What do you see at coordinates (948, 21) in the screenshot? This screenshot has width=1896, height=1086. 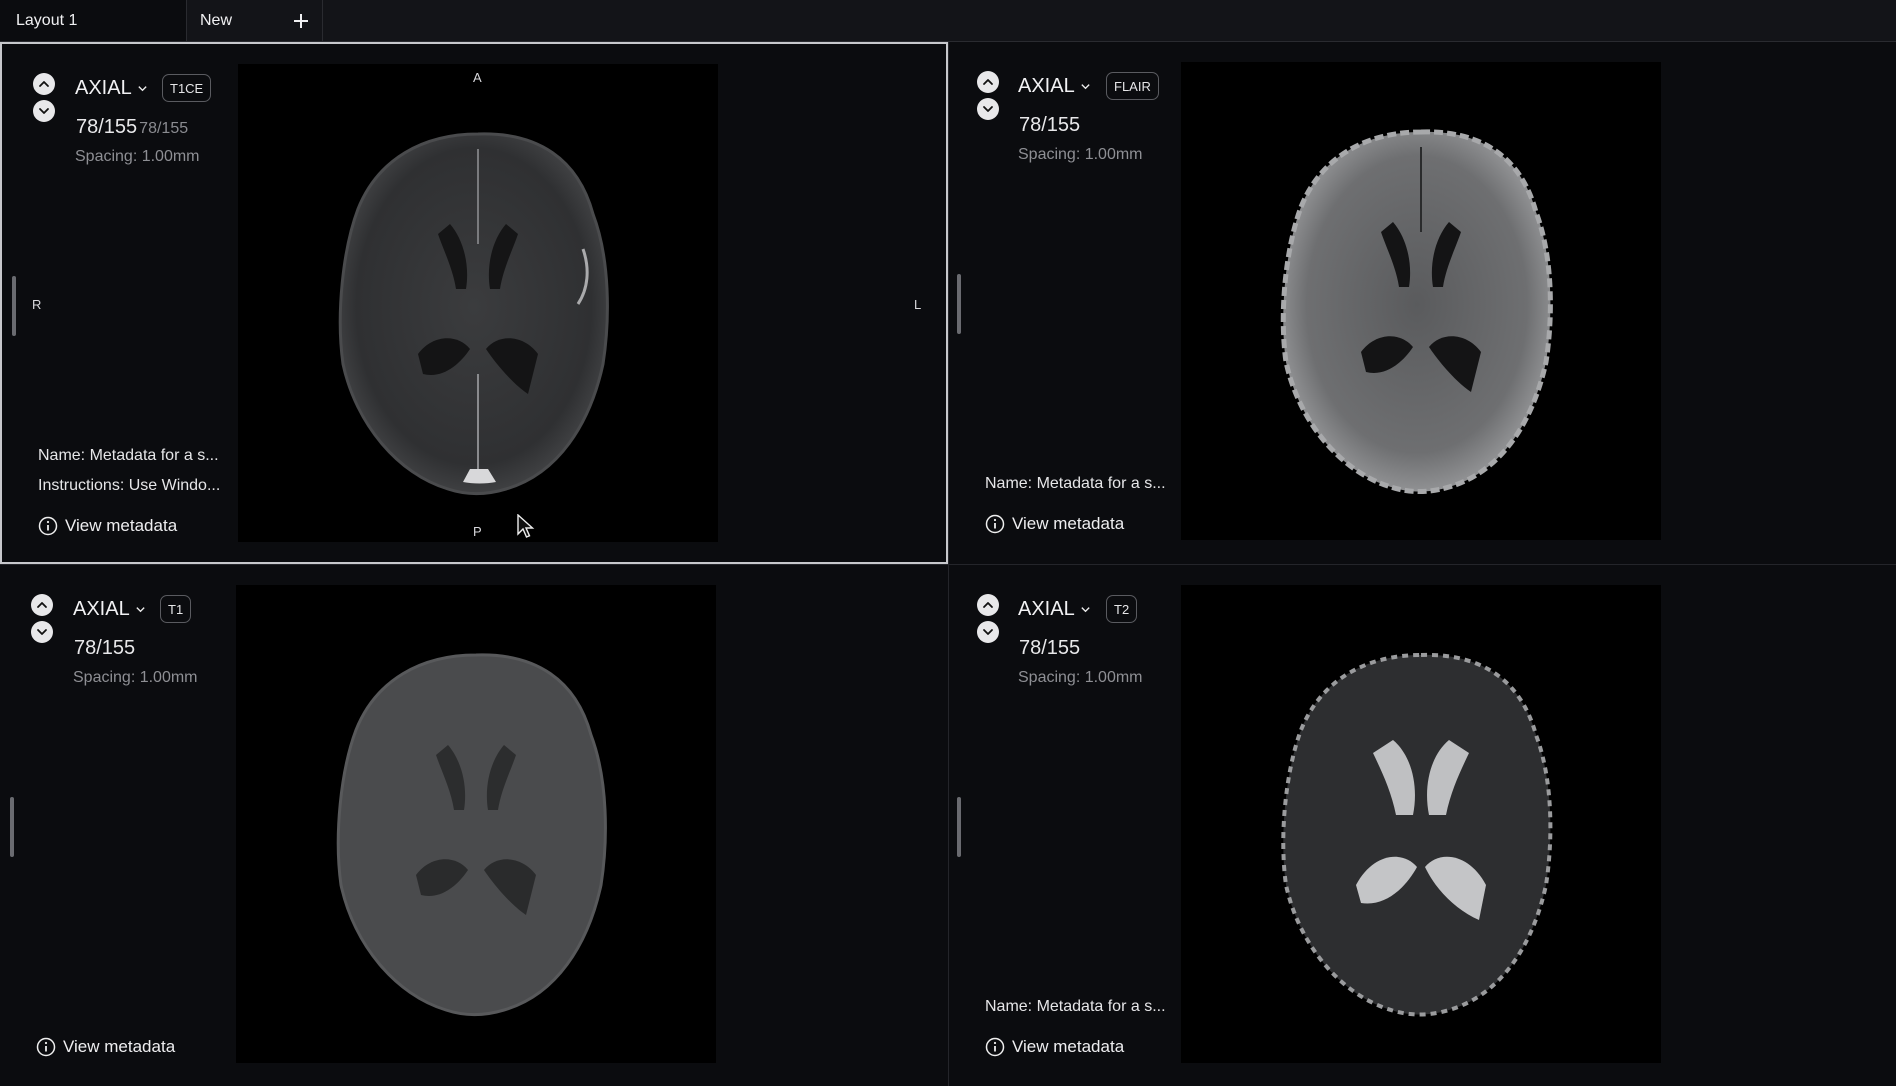 I see `layout-tab-bar: Layout 1 New` at bounding box center [948, 21].